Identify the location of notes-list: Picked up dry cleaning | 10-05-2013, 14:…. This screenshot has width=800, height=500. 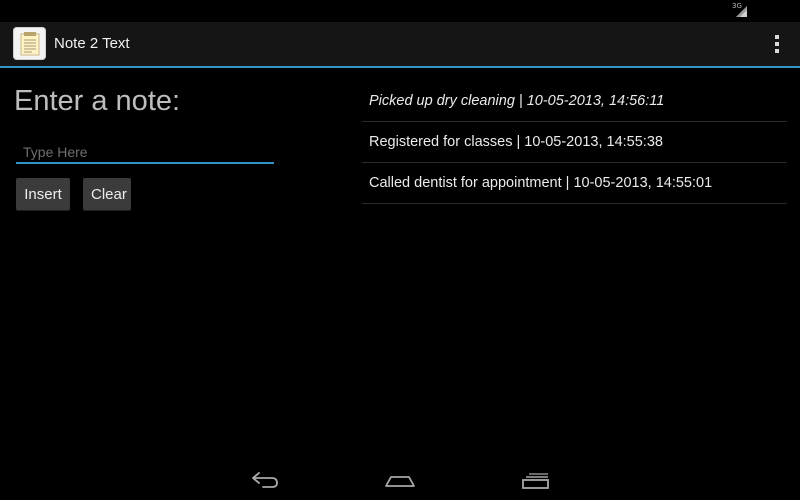
(574, 142).